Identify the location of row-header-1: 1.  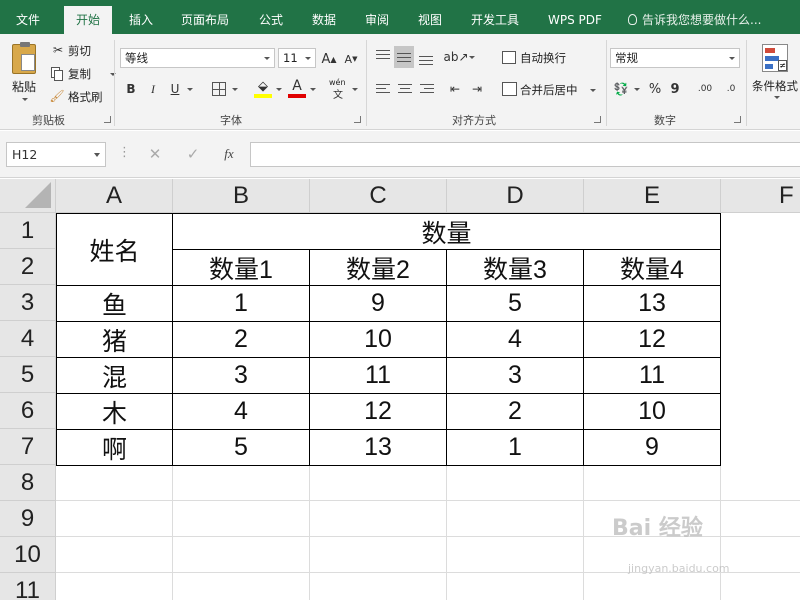
(28, 231).